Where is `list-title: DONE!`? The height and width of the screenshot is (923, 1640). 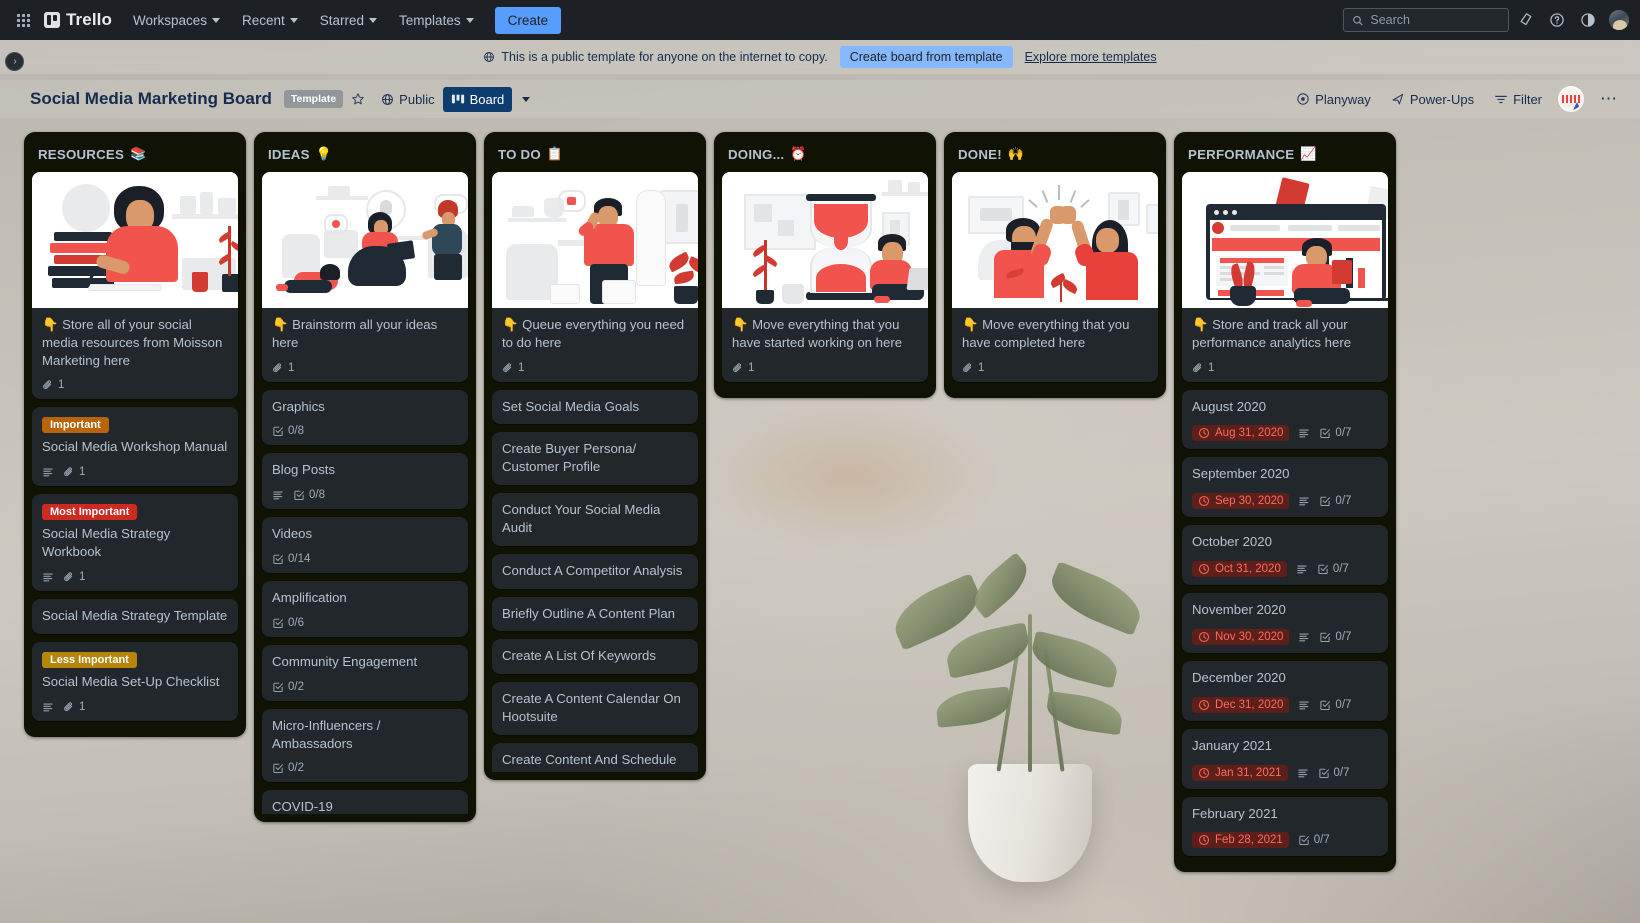 list-title: DONE! is located at coordinates (980, 154).